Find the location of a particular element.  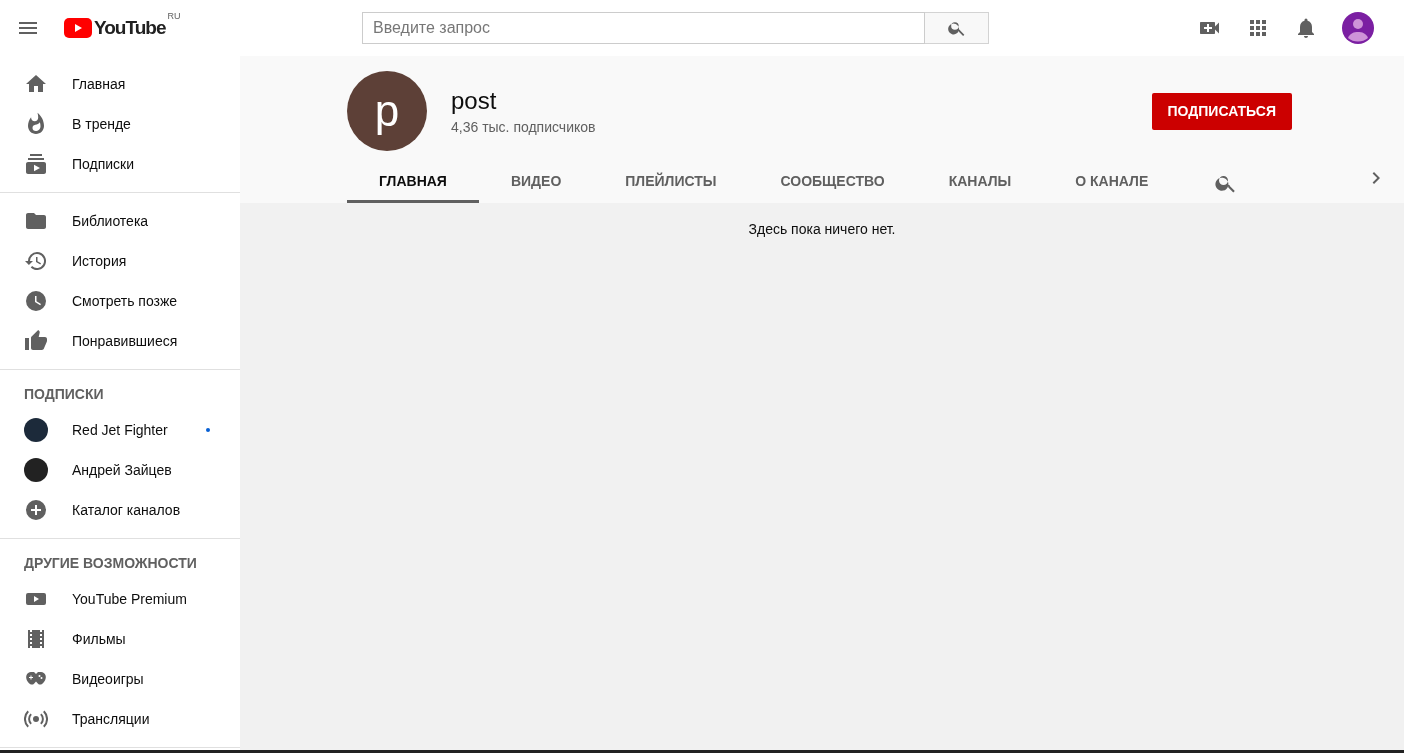

empty-message: Здесь пока ничего нет. is located at coordinates (822, 229).